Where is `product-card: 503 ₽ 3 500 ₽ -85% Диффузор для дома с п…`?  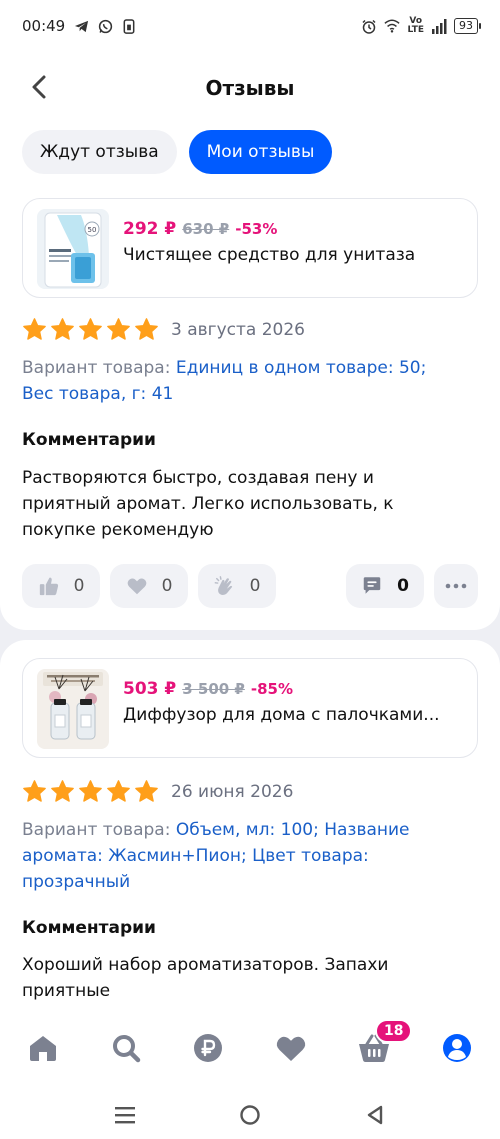
product-card: 503 ₽ 3 500 ₽ -85% Диффузор для дома с п… is located at coordinates (250, 708).